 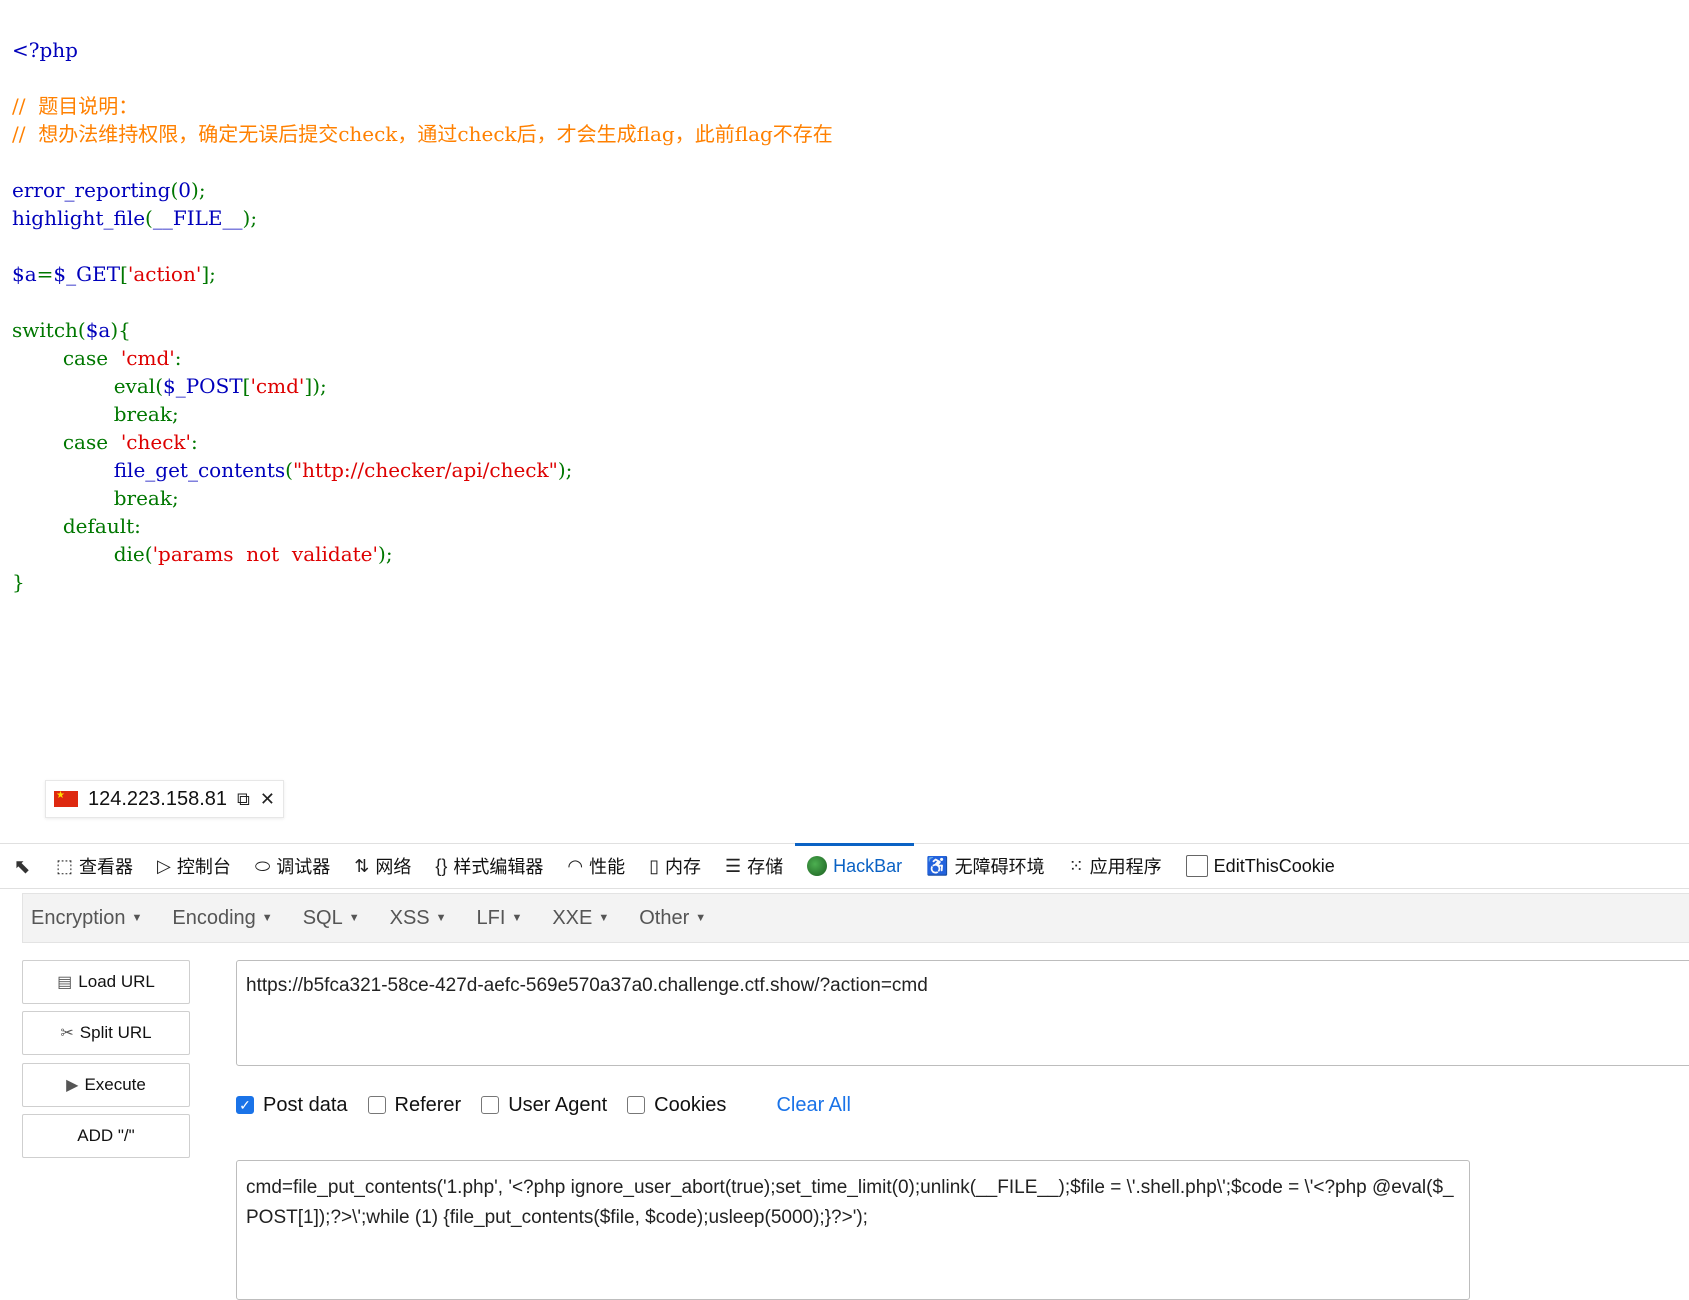 I want to click on devtools-tab--: {} 样式编辑器, so click(x=489, y=866).